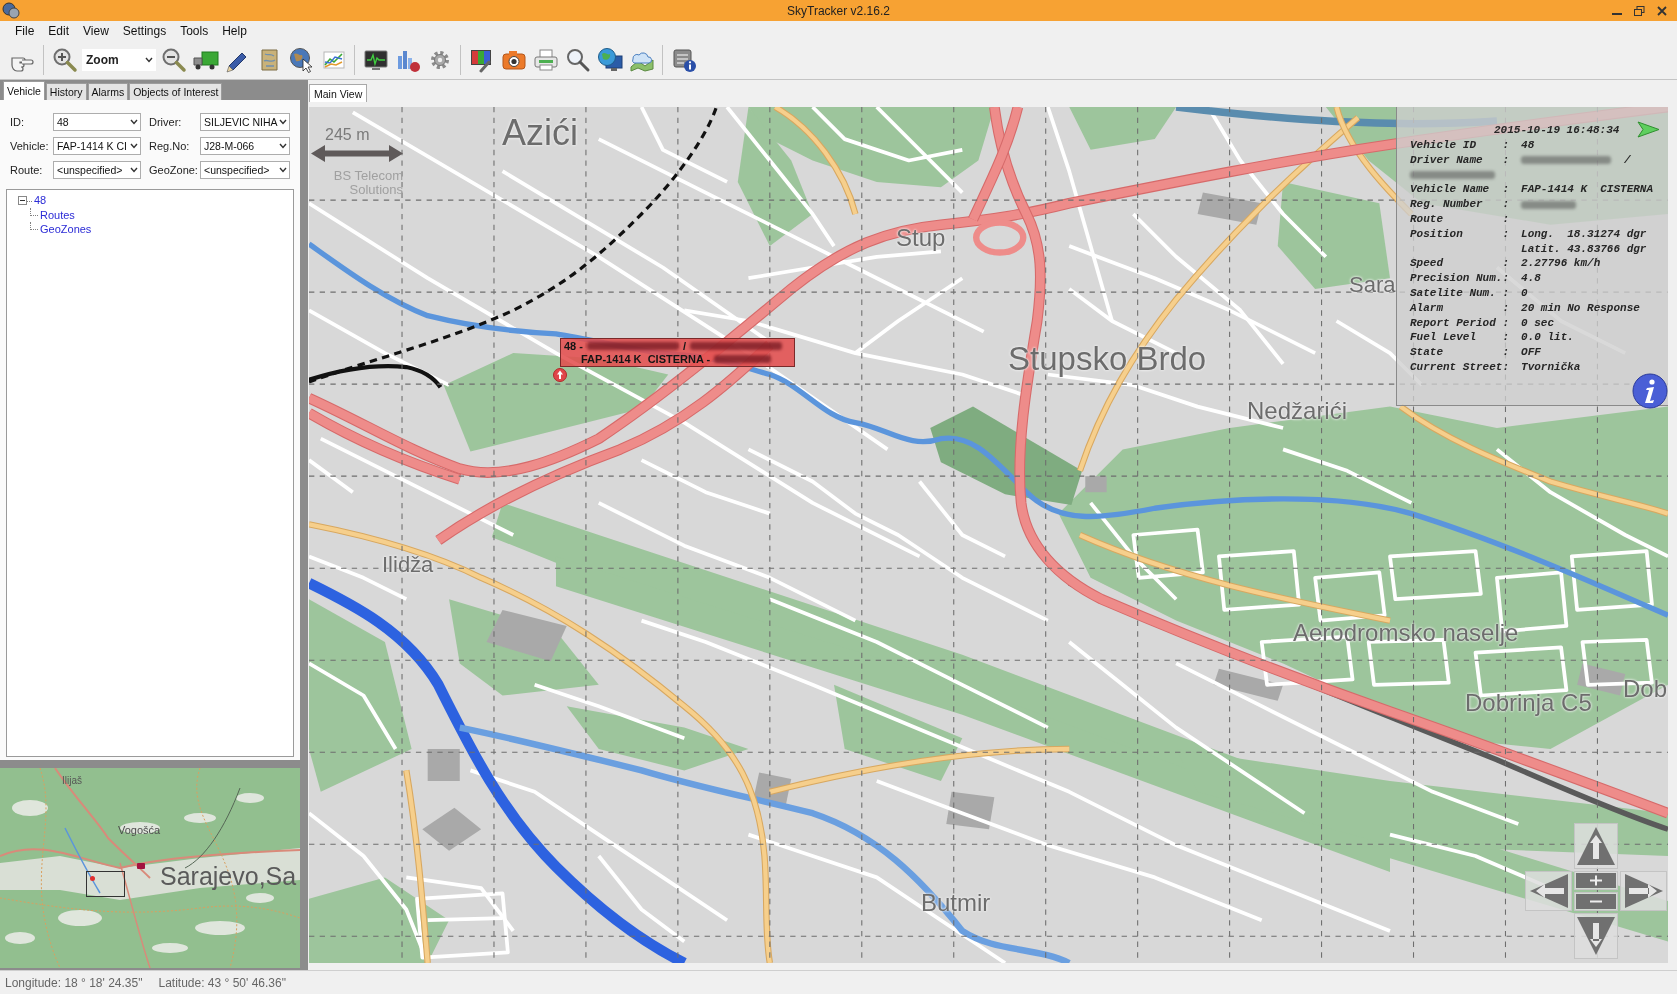  Describe the element at coordinates (1596, 901) in the screenshot. I see `zoom-out-button` at that location.